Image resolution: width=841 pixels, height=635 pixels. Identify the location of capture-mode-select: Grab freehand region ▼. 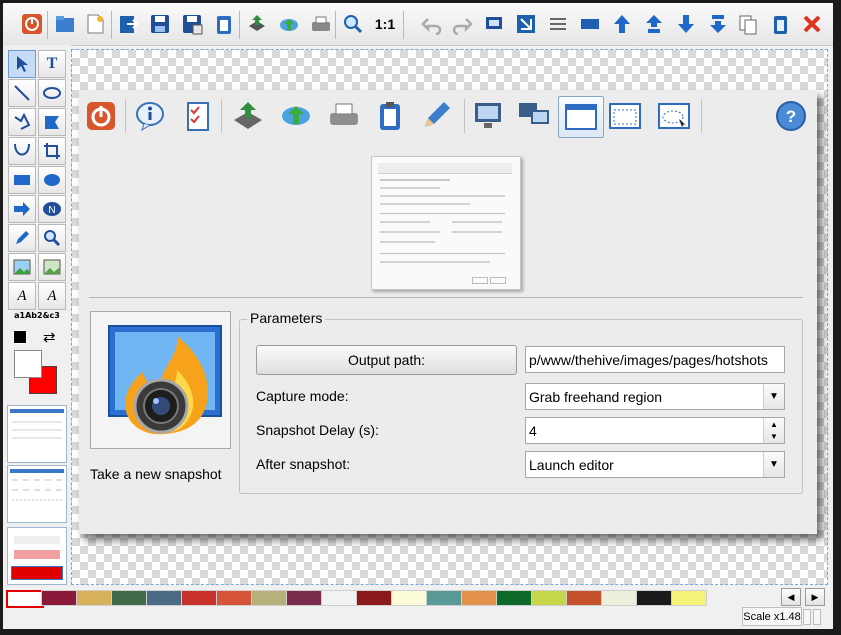
(655, 396).